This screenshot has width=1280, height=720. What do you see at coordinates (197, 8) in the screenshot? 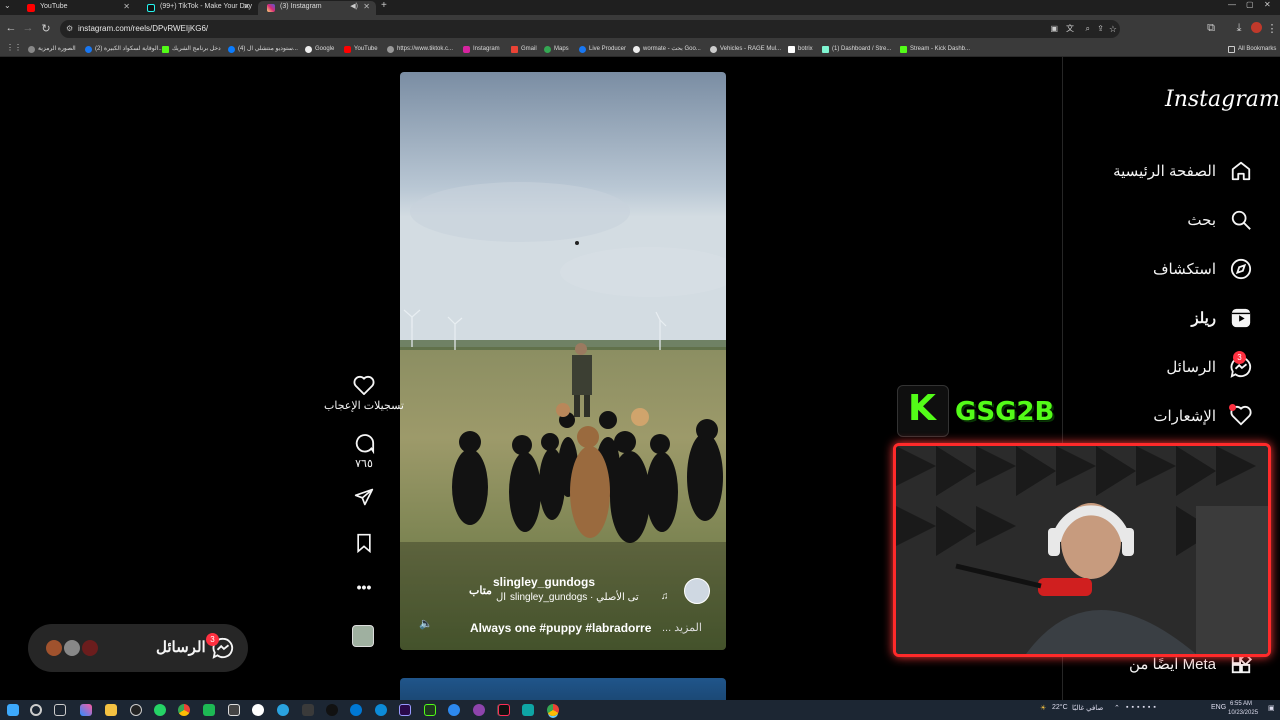
I see `tab-tiktok: (99+) TikTok - Make Your Day ✕` at bounding box center [197, 8].